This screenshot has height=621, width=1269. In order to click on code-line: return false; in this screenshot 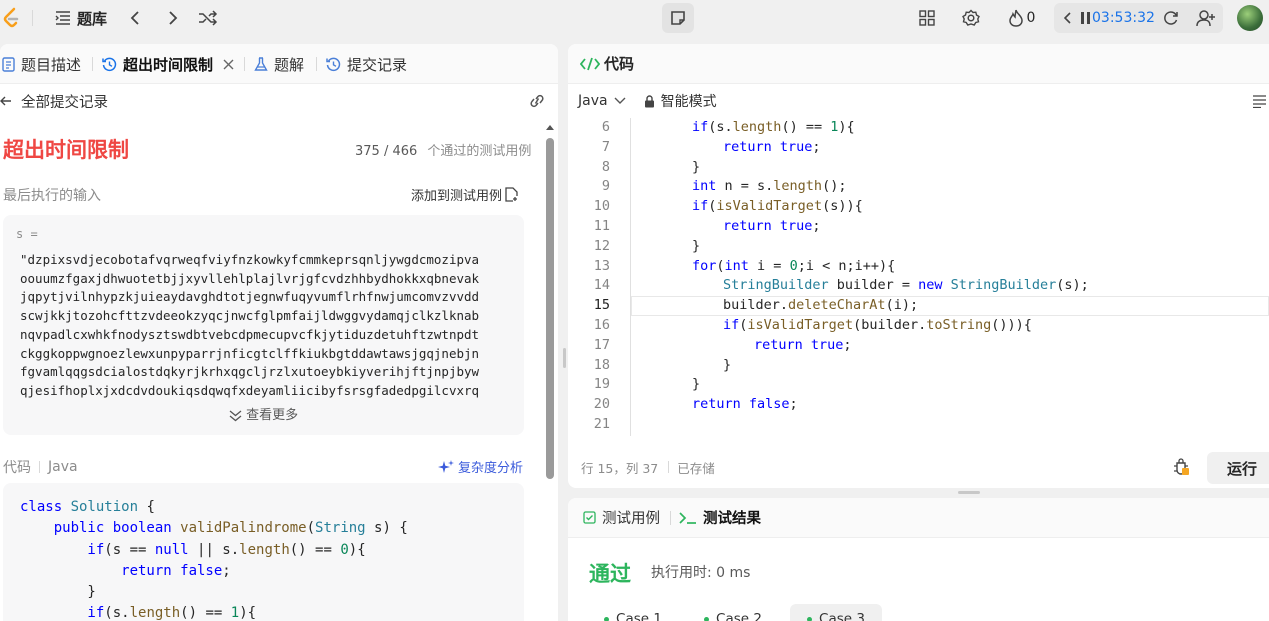, I will do `click(214, 571)`.